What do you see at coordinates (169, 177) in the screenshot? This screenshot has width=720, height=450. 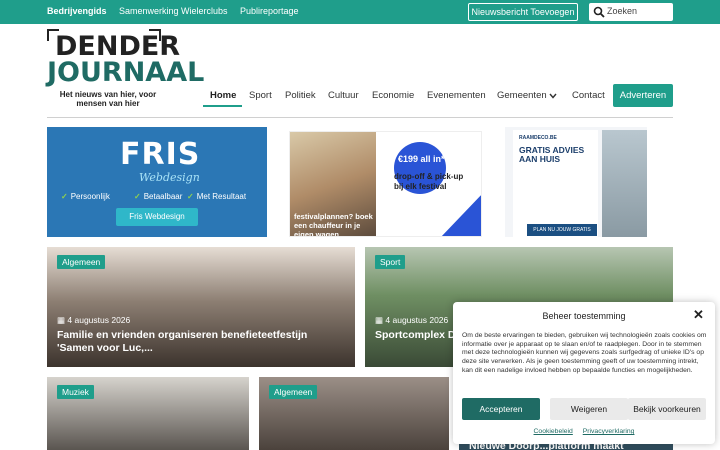 I see `ad-fris-sub: Webdesign` at bounding box center [169, 177].